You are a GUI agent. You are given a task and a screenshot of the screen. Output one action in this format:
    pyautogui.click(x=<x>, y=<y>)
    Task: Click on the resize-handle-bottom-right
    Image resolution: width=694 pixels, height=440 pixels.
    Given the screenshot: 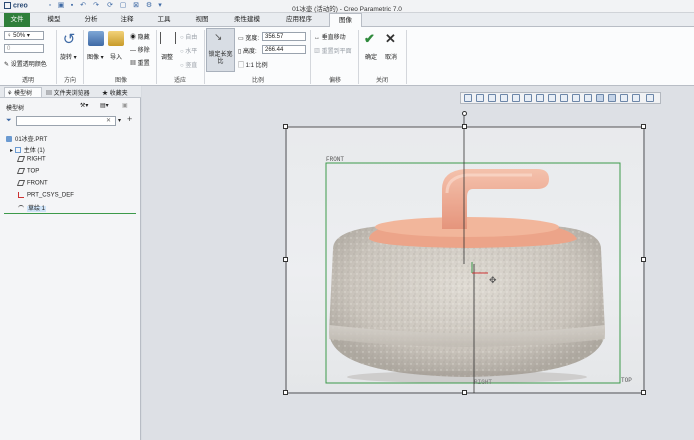 What is the action you would take?
    pyautogui.click(x=643, y=392)
    